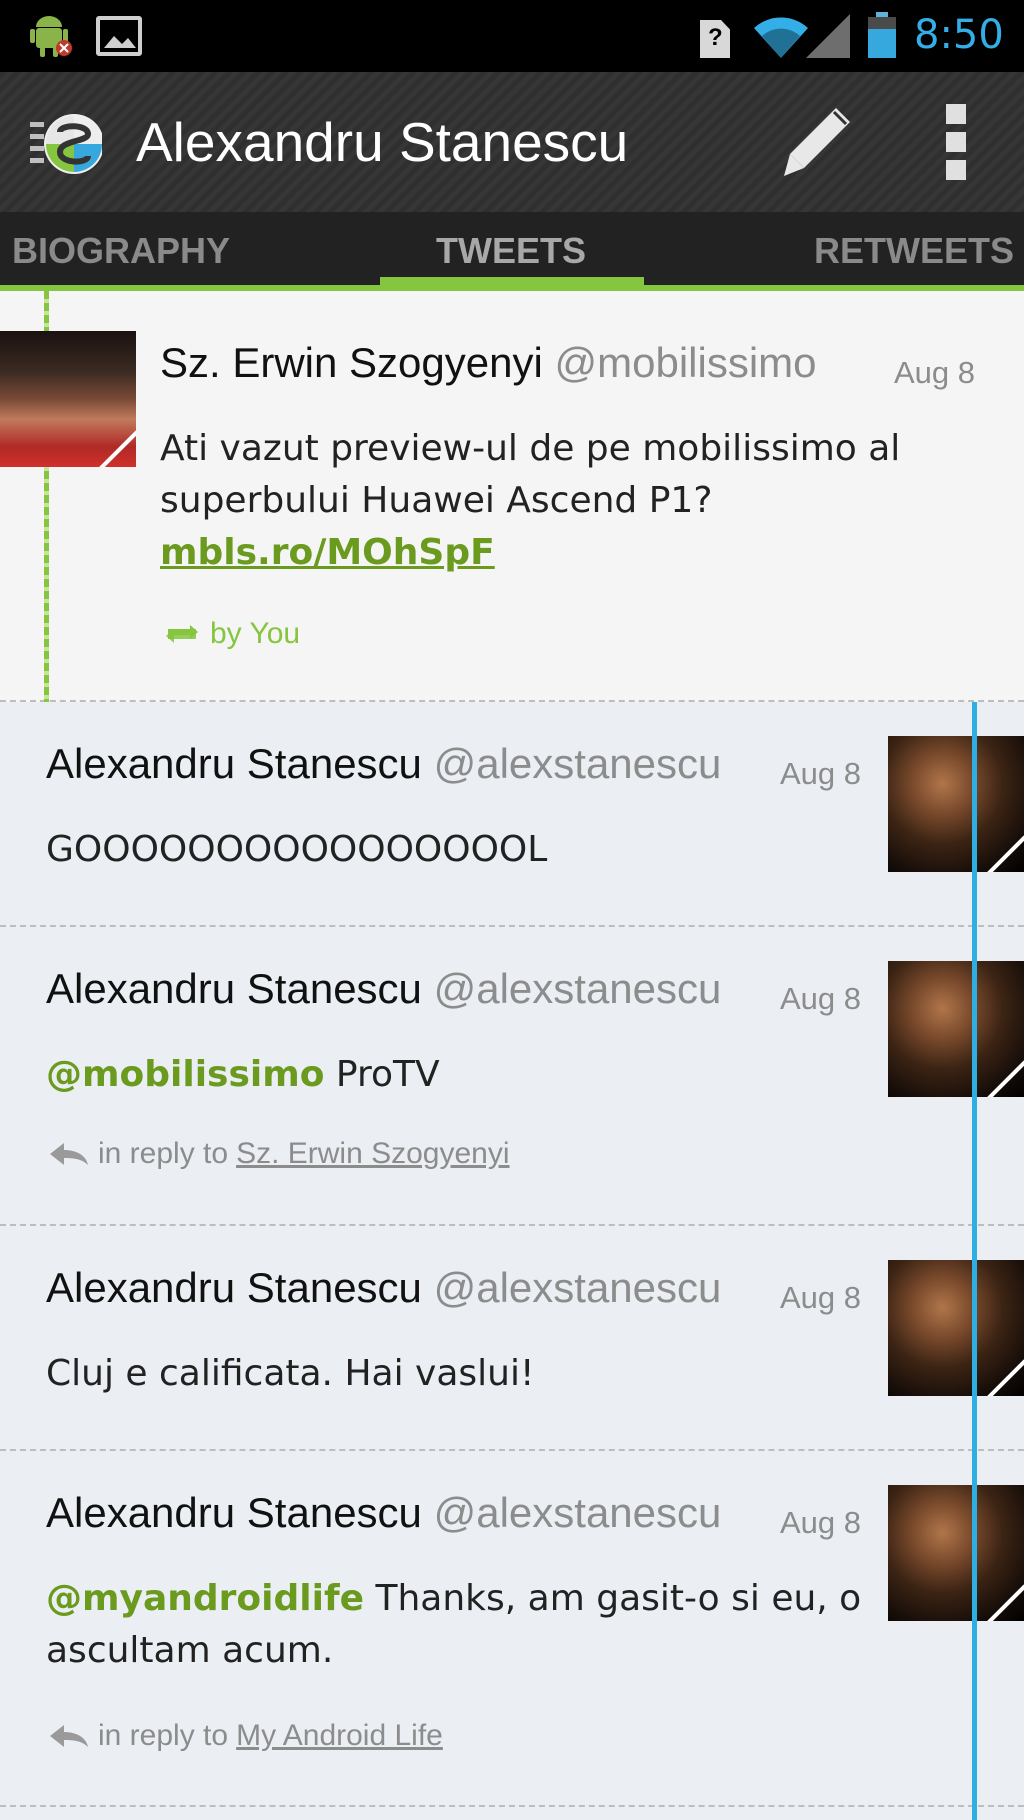 The height and width of the screenshot is (1820, 1024). I want to click on tweet-link: mbls.ro/MOhSpF, so click(327, 552).